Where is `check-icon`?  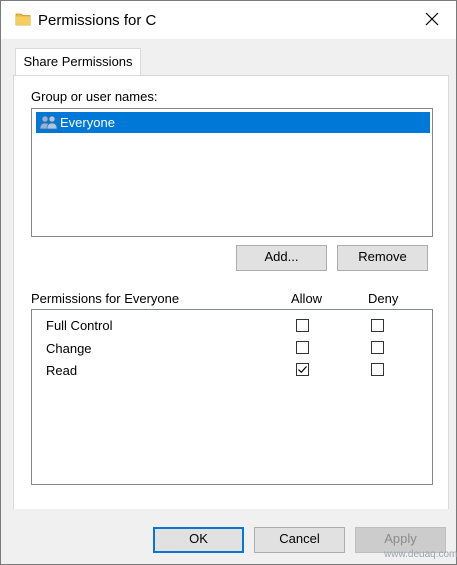 check-icon is located at coordinates (302, 370).